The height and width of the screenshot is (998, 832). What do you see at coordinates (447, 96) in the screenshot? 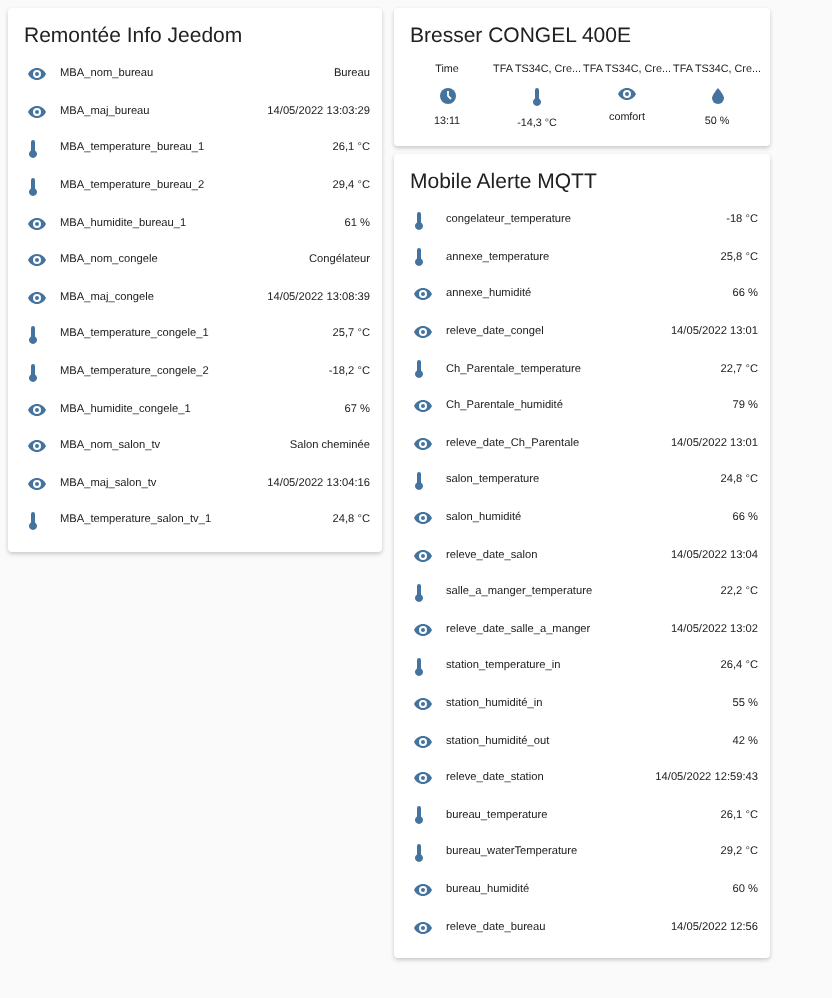
I see `clock-icon` at bounding box center [447, 96].